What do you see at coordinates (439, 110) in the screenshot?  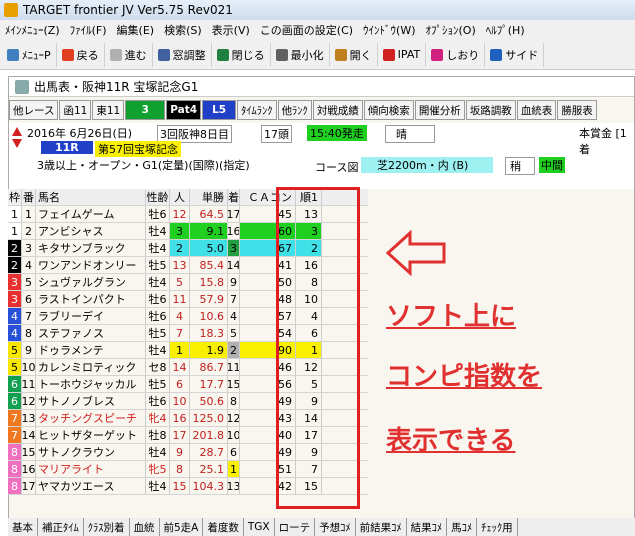 I see `tab: 開催分析` at bounding box center [439, 110].